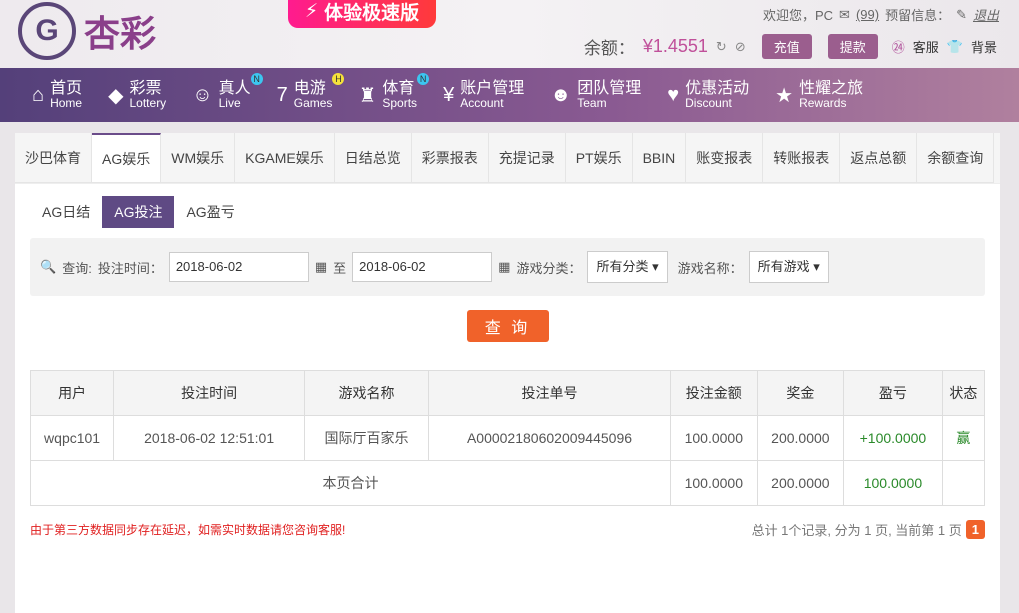 The image size is (1019, 613). Describe the element at coordinates (852, 46) in the screenshot. I see `withdraw-button: 提款` at that location.